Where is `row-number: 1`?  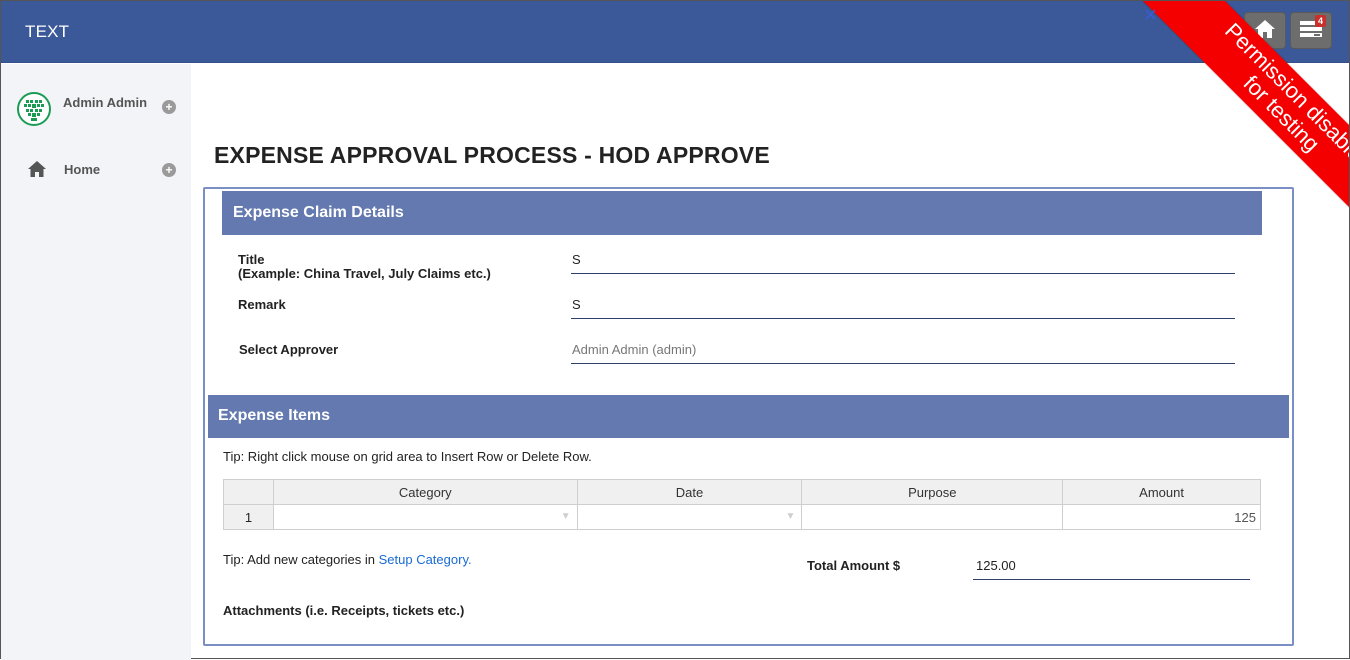
row-number: 1 is located at coordinates (248, 517).